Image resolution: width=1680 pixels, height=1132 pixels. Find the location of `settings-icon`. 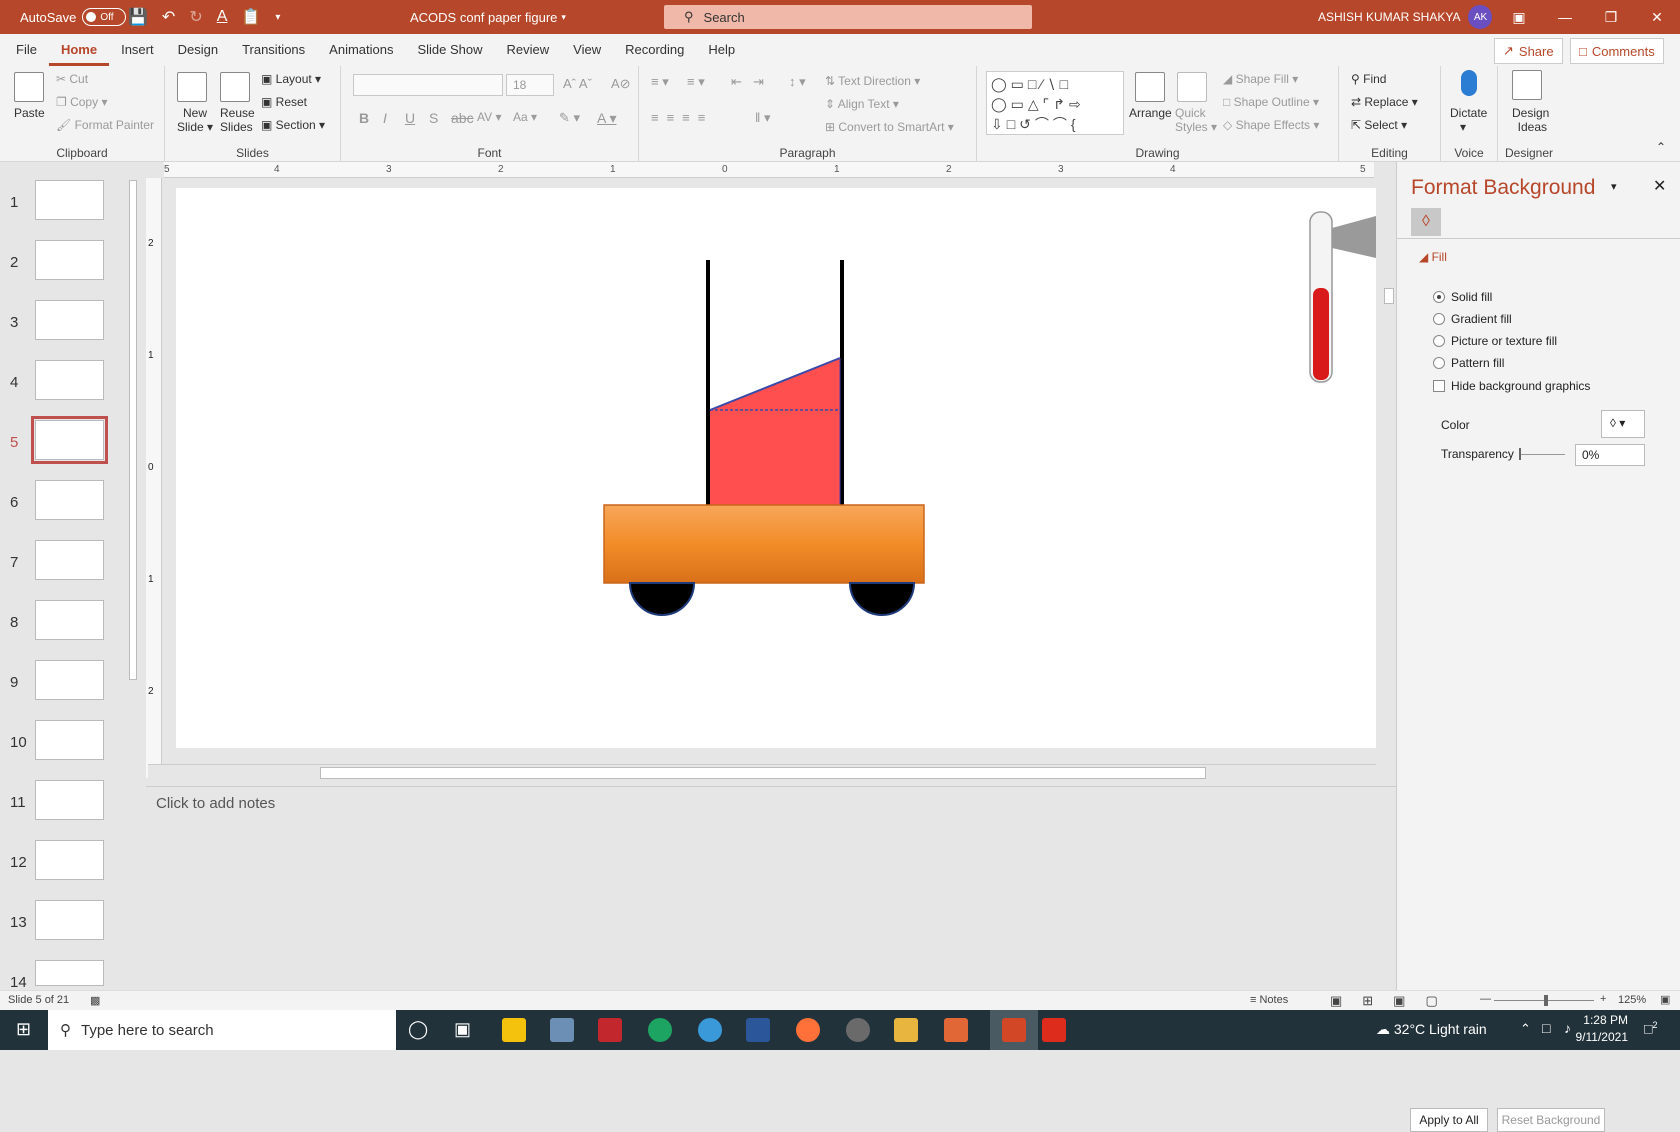

settings-icon is located at coordinates (858, 1030).